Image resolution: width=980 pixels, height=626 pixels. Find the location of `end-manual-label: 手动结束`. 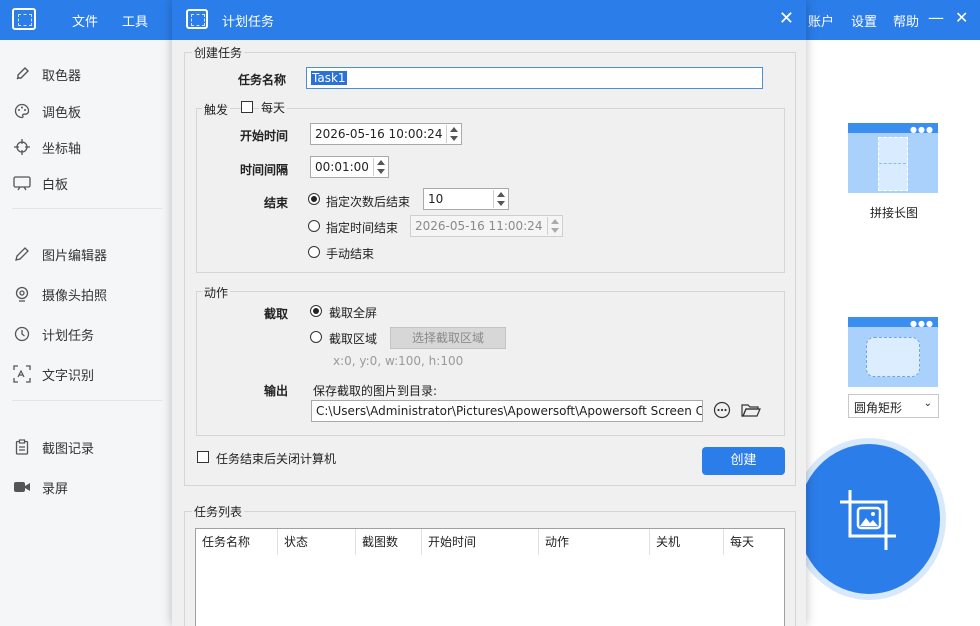

end-manual-label: 手动结束 is located at coordinates (350, 254).